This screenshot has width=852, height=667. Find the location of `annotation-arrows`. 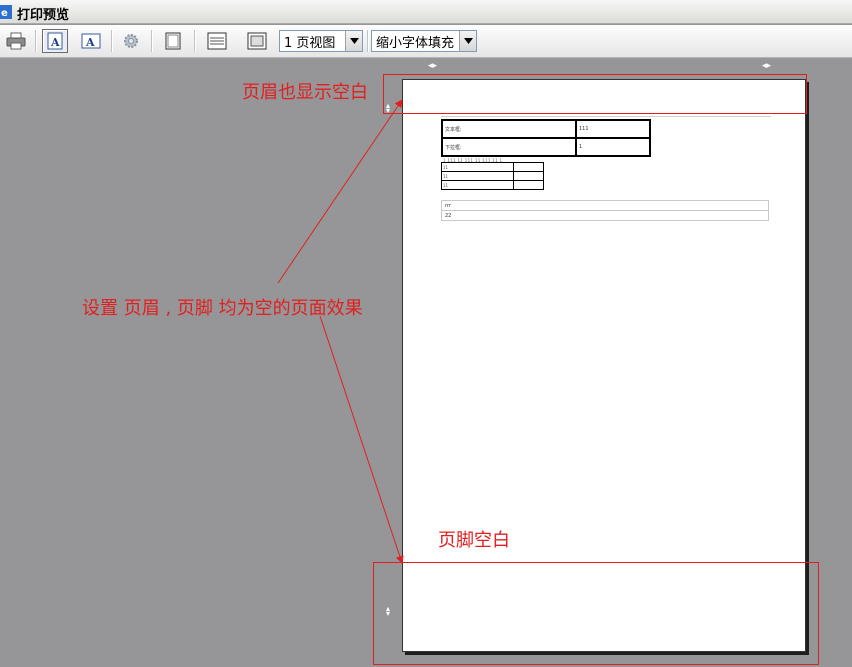

annotation-arrows is located at coordinates (340, 331).